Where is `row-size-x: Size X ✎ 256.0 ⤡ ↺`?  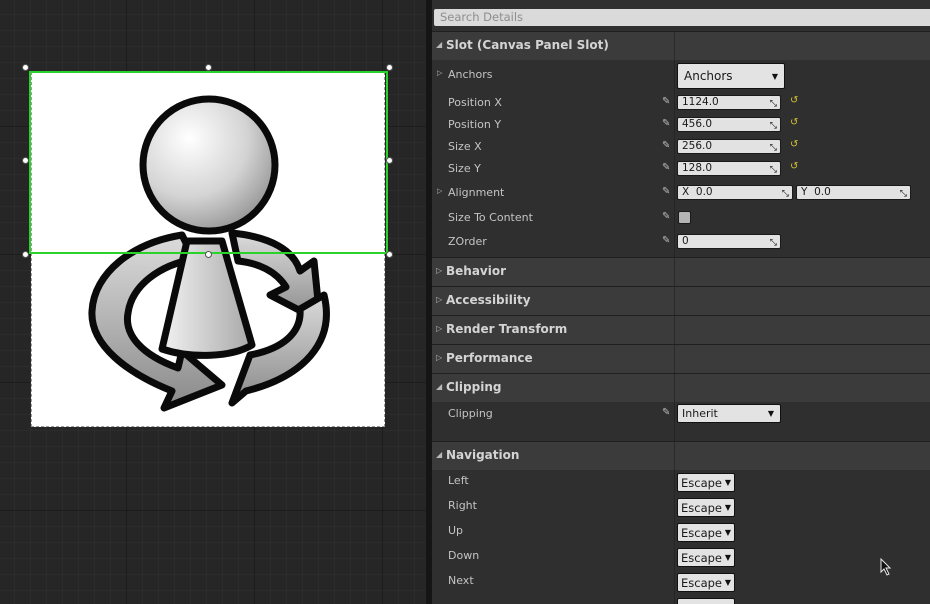
row-size-x: Size X ✎ 256.0 ⤡ ↺ is located at coordinates (623, 146).